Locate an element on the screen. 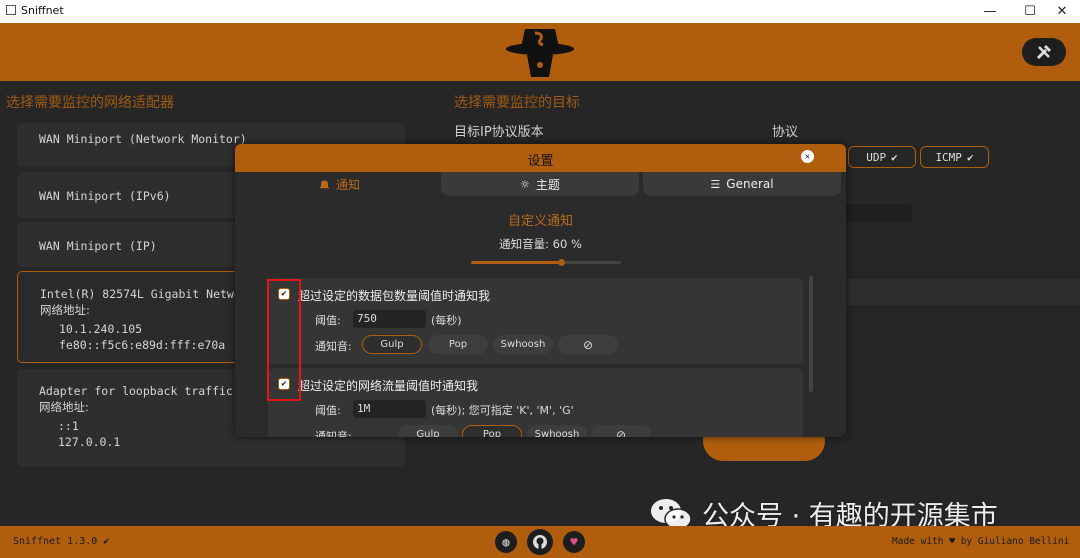 This screenshot has width=1080, height=558. modal-header: 设置 ✕ is located at coordinates (540, 158).